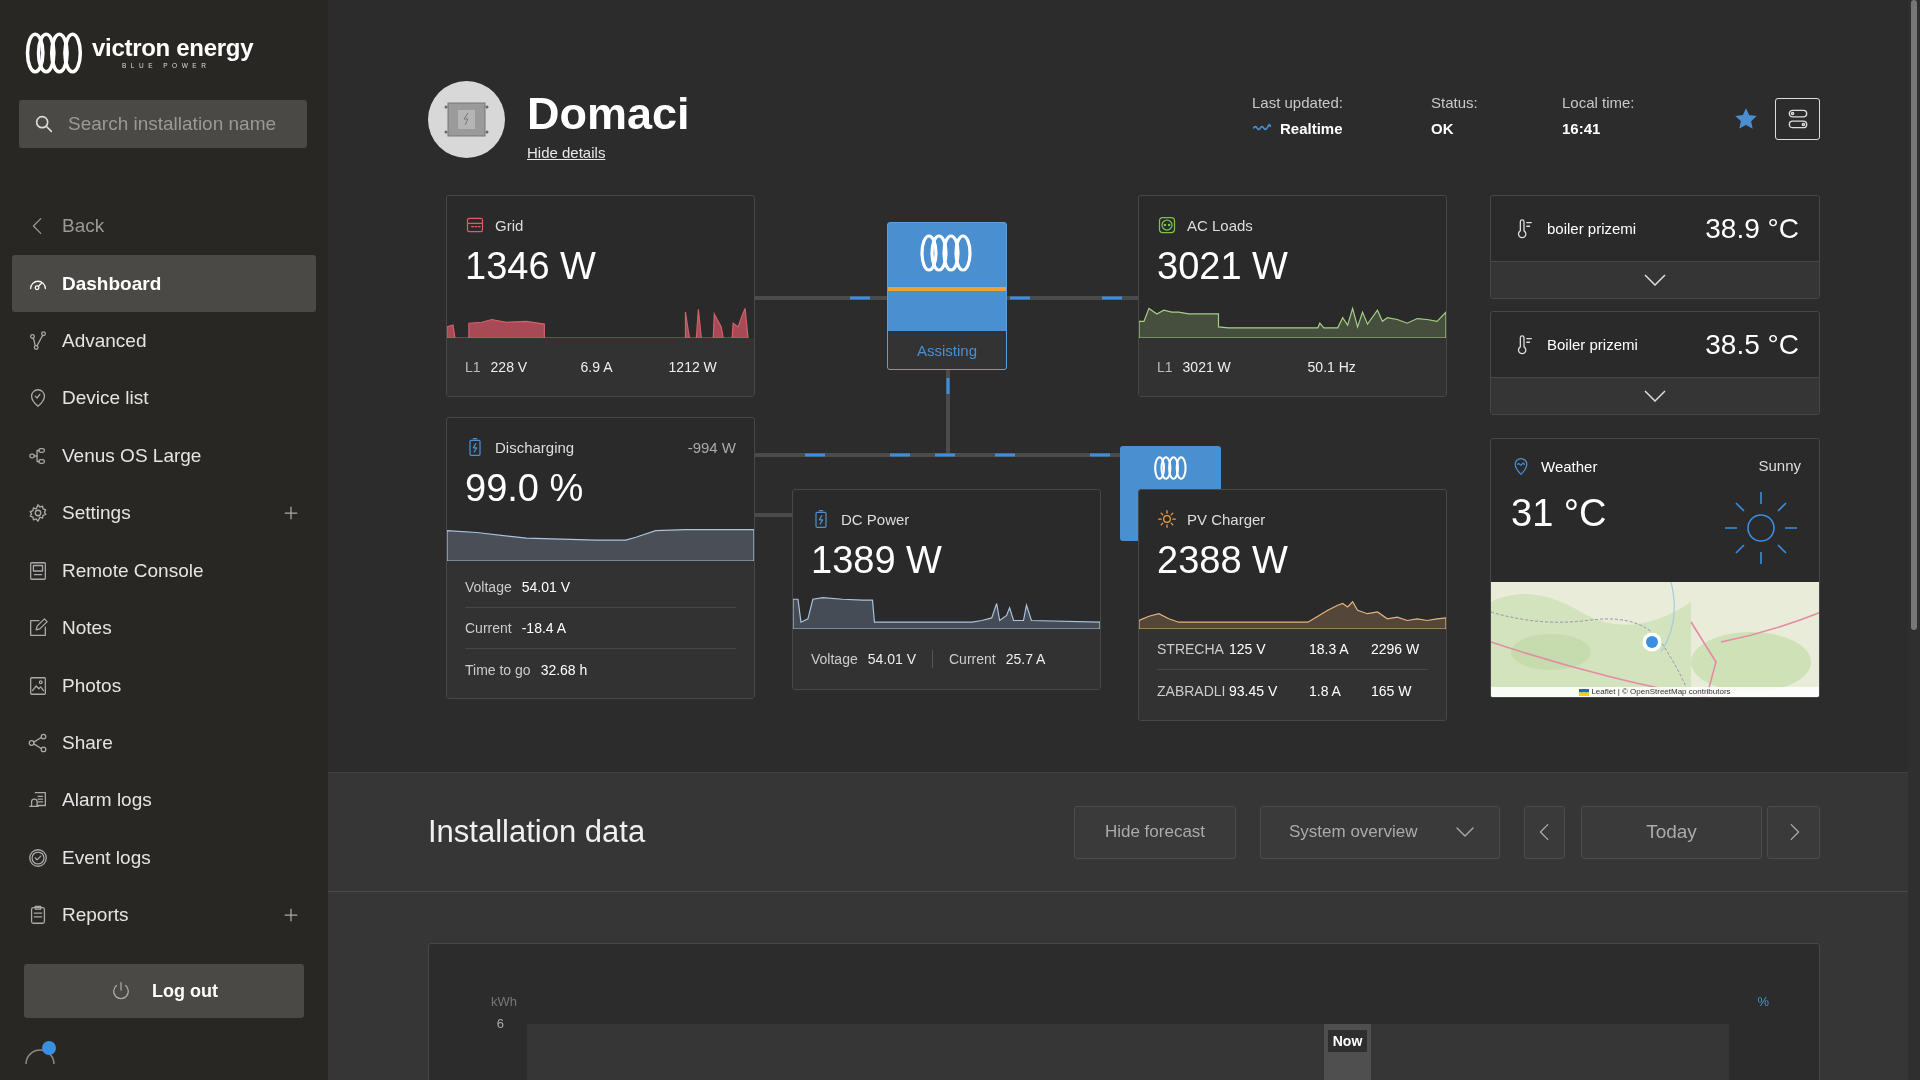 The width and height of the screenshot is (1920, 1080). I want to click on power-reading: -994 W, so click(711, 447).